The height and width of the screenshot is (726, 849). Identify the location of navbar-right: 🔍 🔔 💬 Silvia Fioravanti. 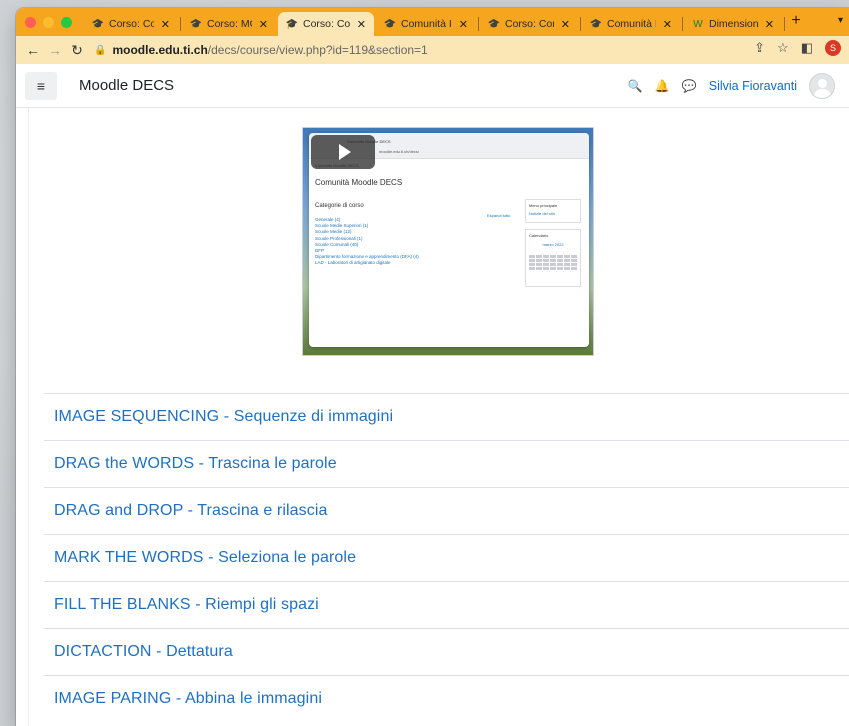
(731, 85).